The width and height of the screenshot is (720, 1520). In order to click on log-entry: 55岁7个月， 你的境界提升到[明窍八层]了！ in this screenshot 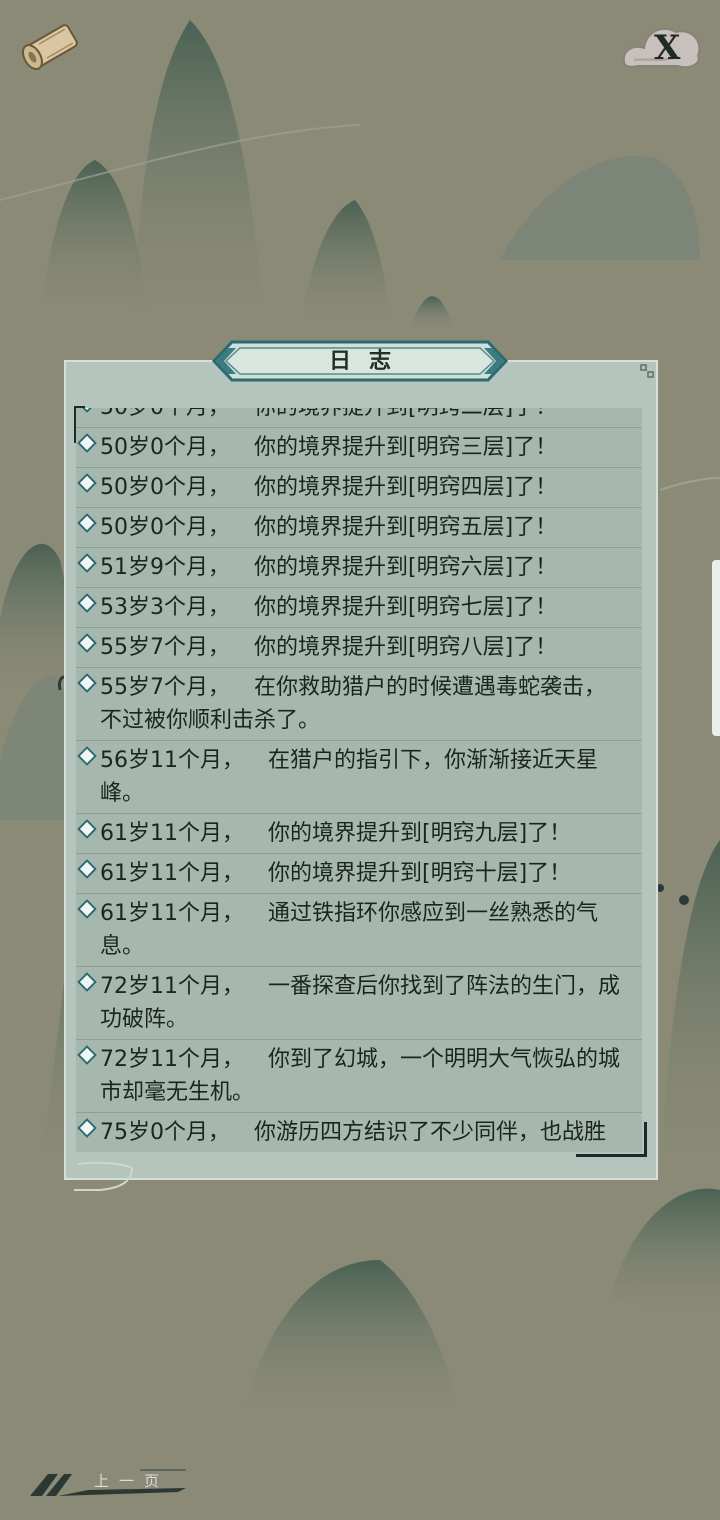, I will do `click(359, 648)`.